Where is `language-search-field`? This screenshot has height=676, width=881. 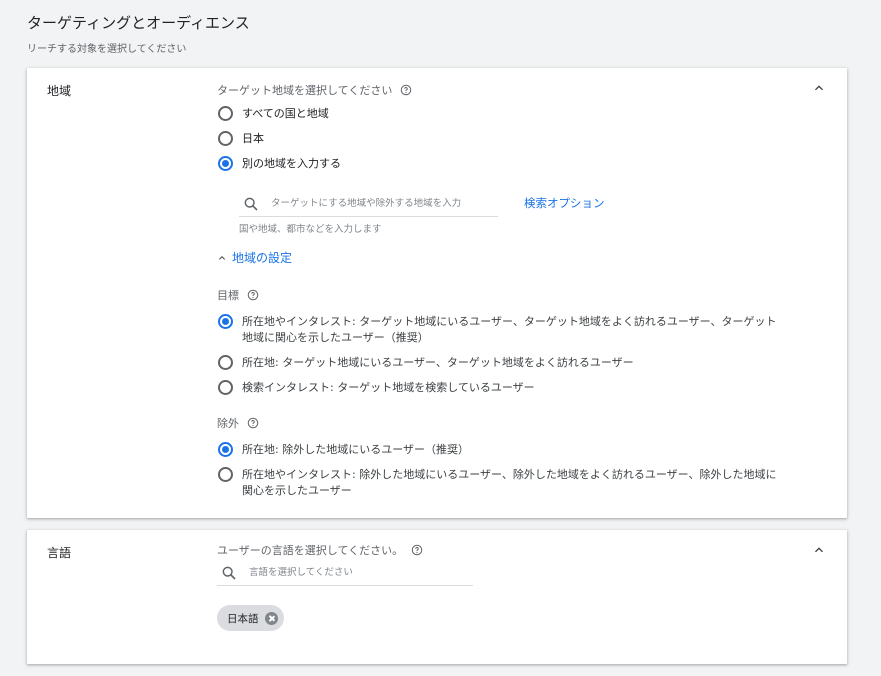
language-search-field is located at coordinates (345, 573).